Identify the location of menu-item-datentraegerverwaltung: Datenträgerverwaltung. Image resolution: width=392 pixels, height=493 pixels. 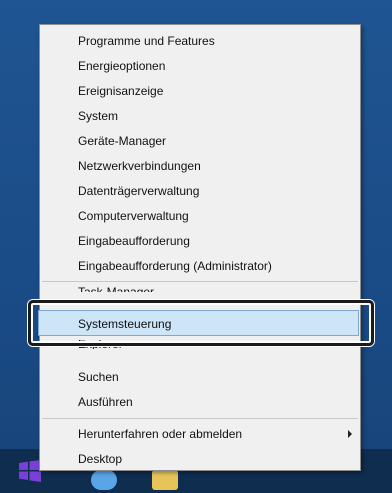
(138, 191).